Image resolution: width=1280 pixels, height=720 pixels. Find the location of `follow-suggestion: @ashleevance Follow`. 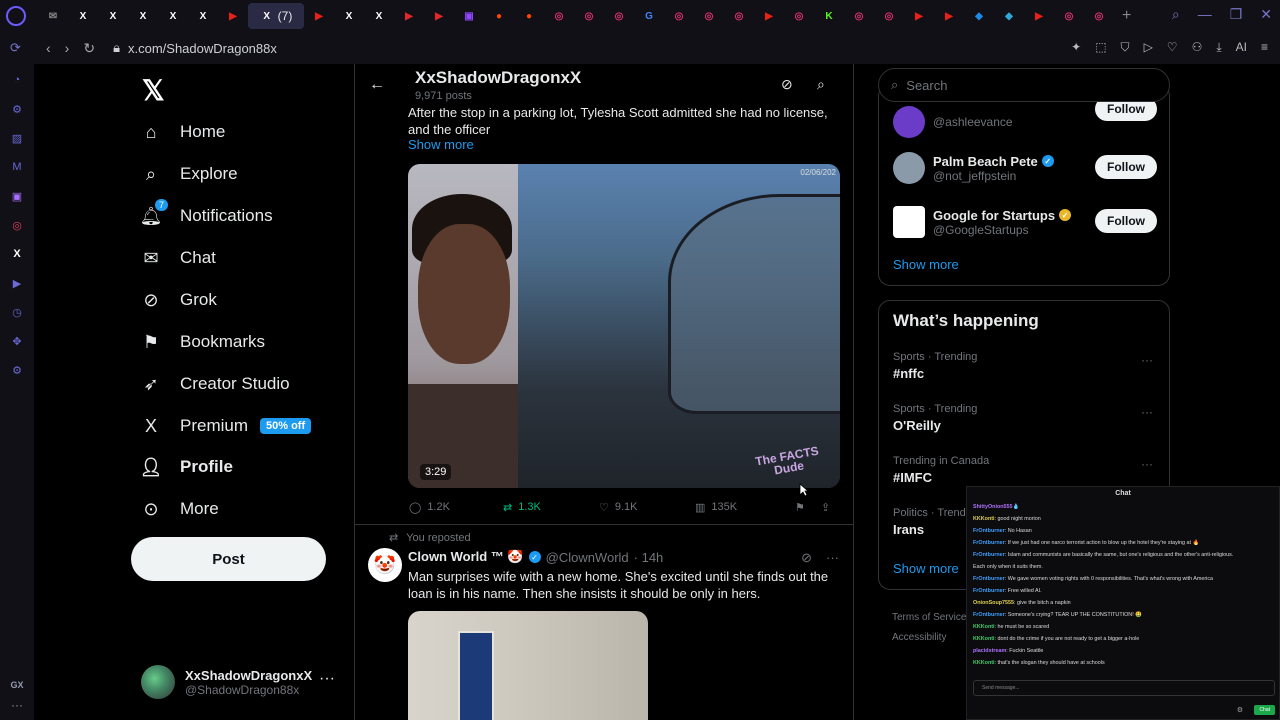

follow-suggestion: @ashleevance Follow is located at coordinates (1025, 118).